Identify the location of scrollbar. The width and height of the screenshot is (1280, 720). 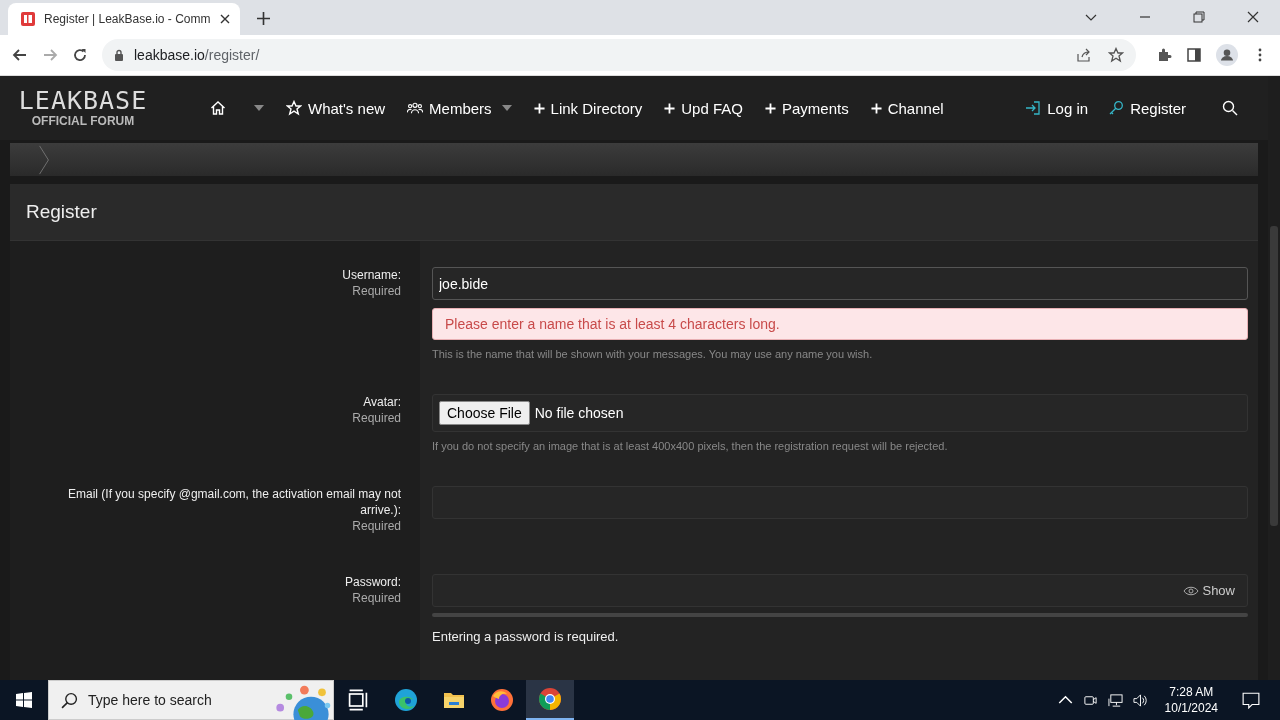
(1274, 378).